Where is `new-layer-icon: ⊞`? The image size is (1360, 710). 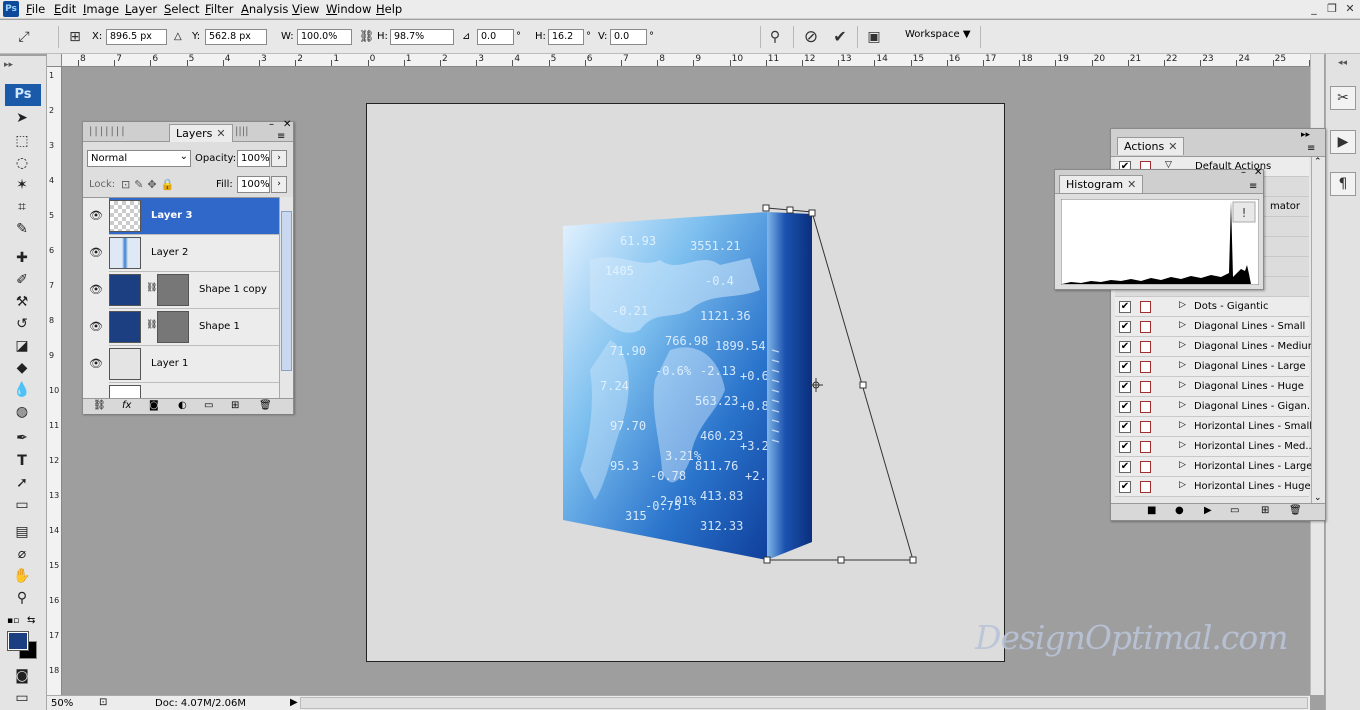 new-layer-icon: ⊞ is located at coordinates (235, 405).